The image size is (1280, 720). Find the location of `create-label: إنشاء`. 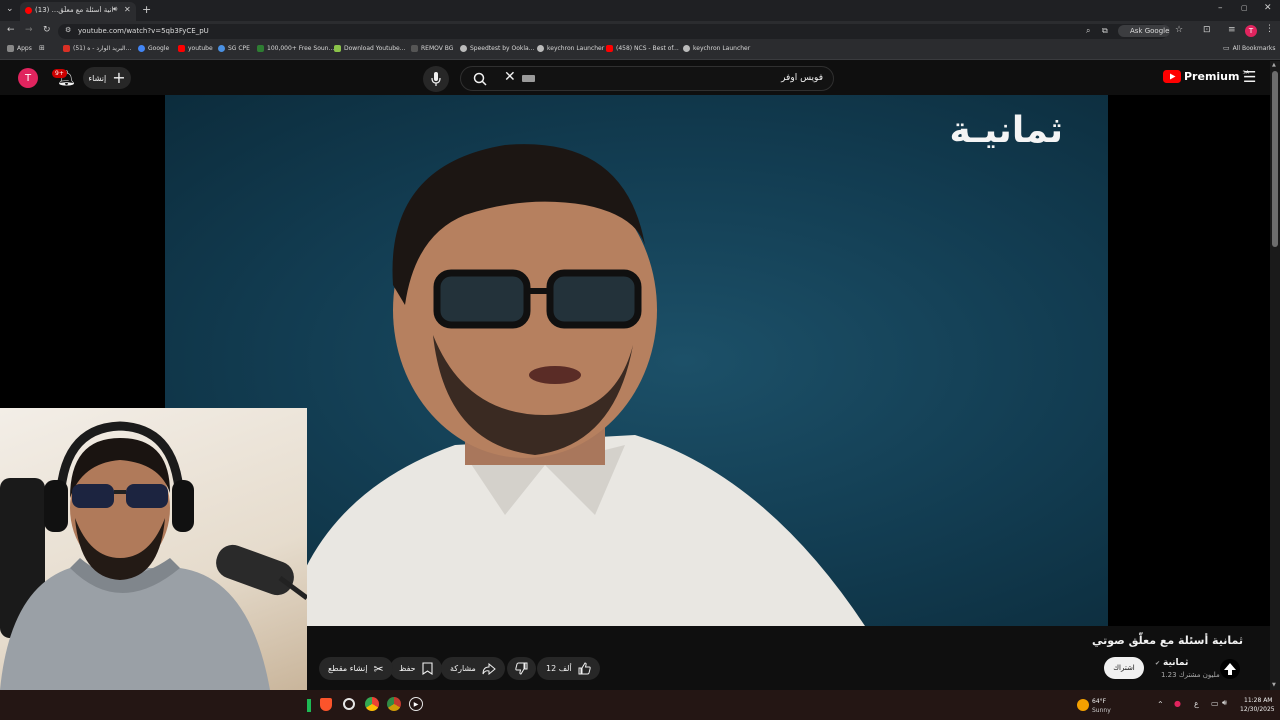

create-label: إنشاء is located at coordinates (97, 78).